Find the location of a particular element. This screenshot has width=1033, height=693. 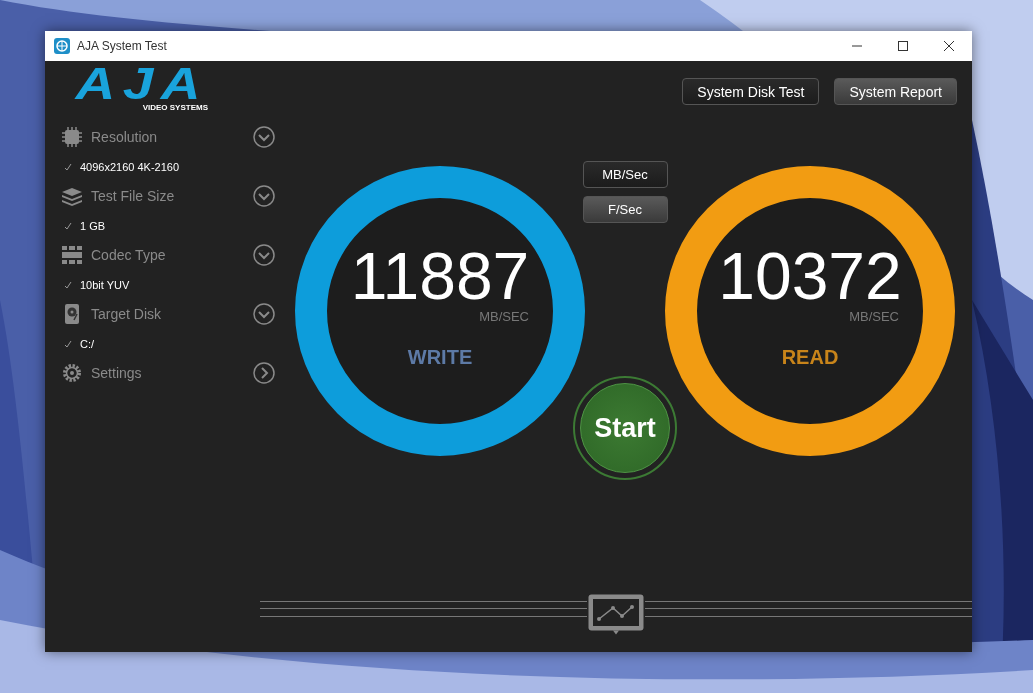

window-title: AJA System Test is located at coordinates (122, 46).